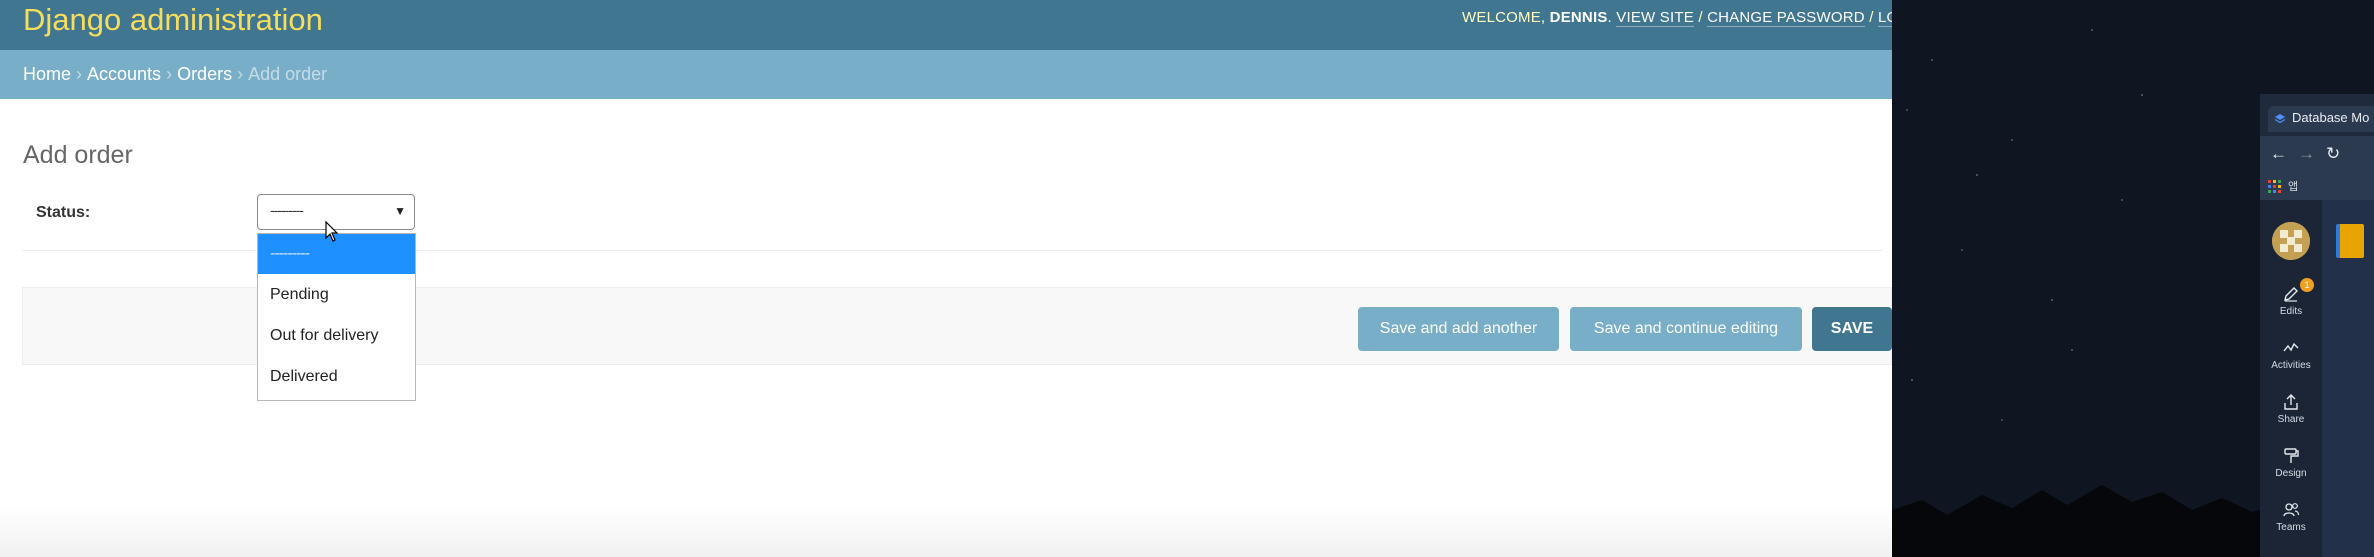  I want to click on apps-bookmark-label: 앱, so click(2293, 186).